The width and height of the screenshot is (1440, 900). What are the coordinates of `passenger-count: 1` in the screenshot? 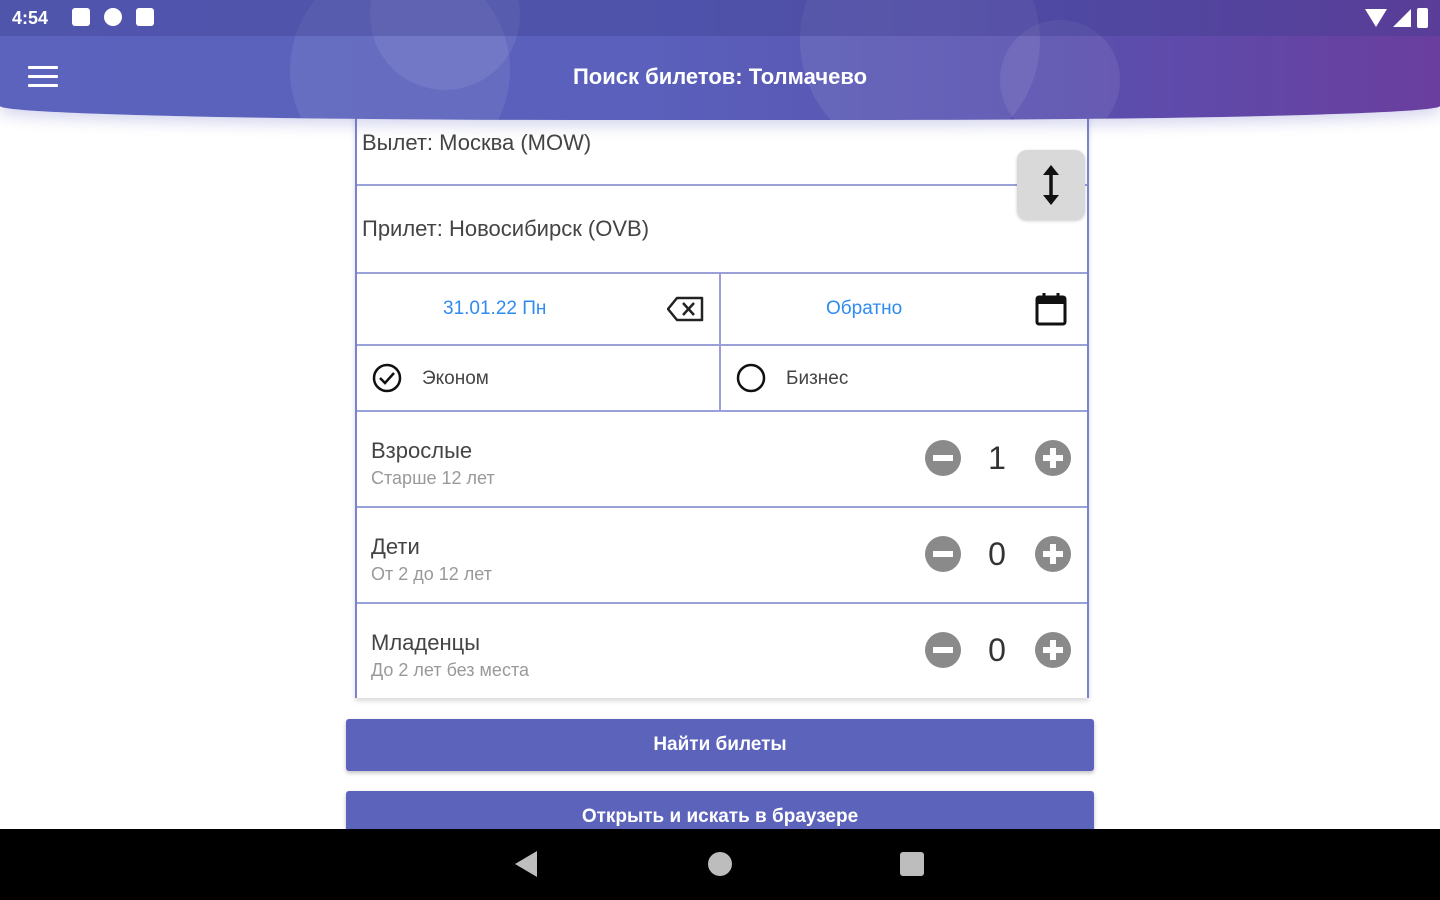 It's located at (997, 458).